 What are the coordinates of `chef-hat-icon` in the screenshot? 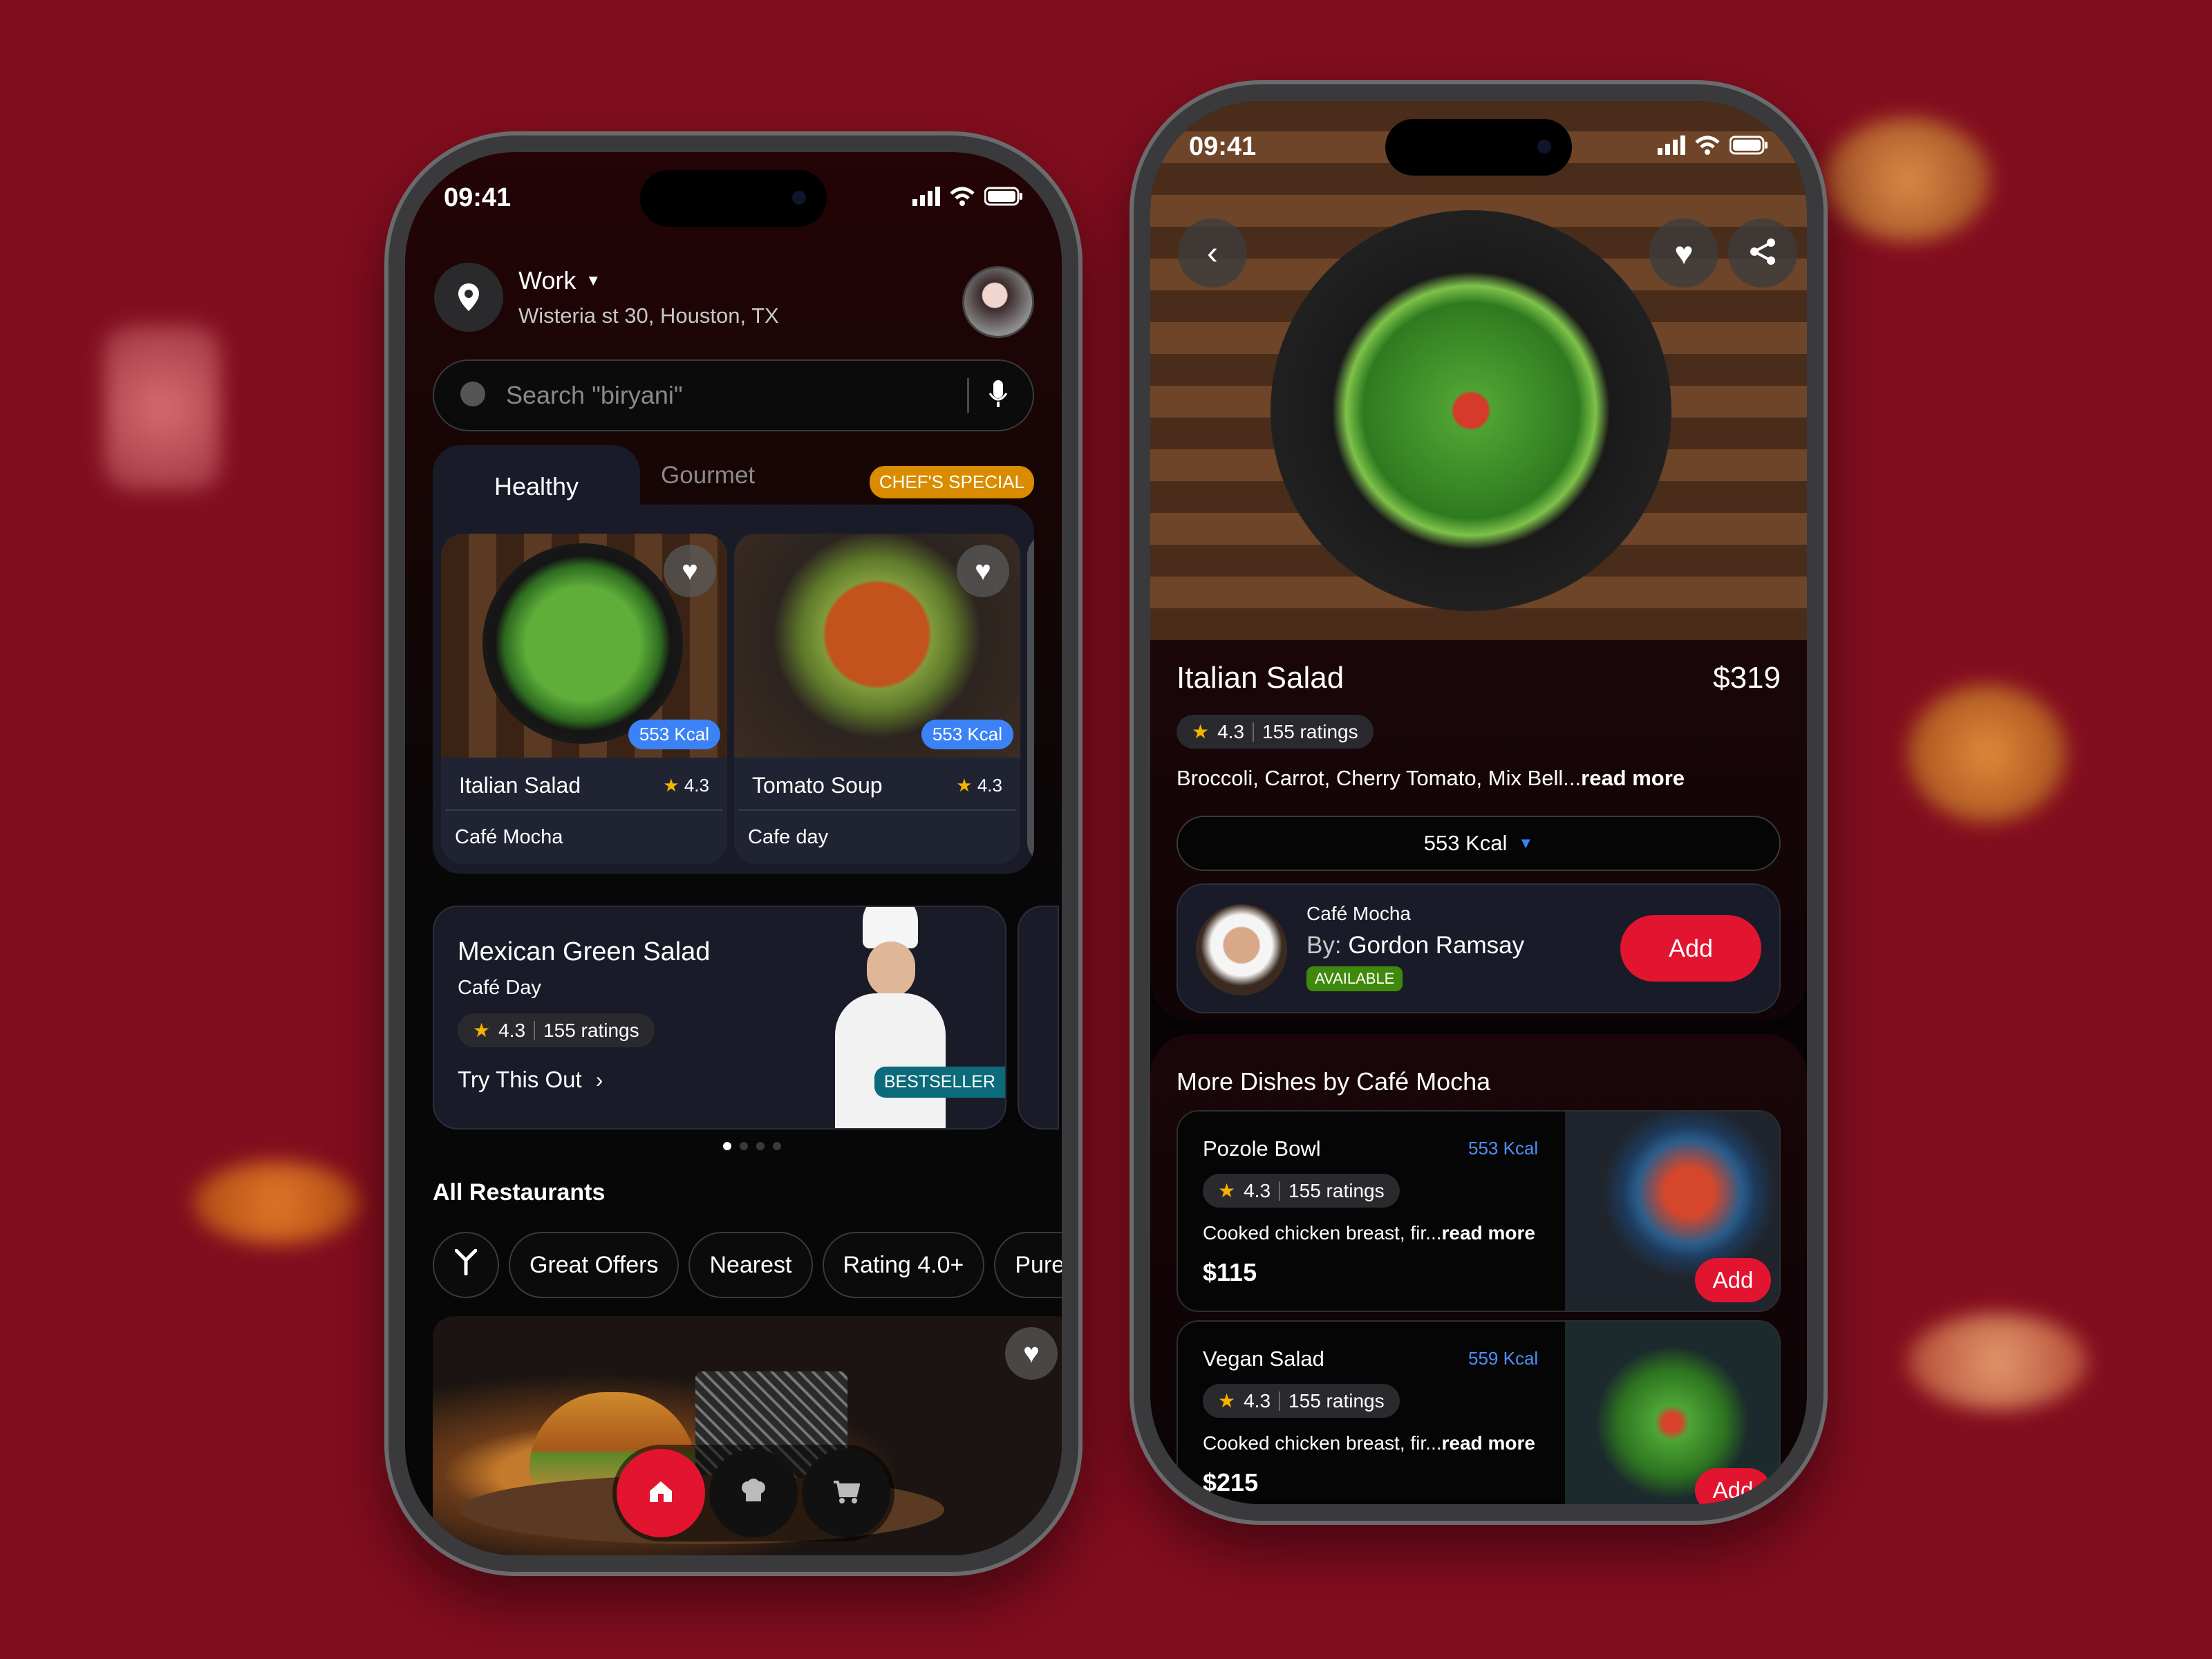 It's located at (753, 1493).